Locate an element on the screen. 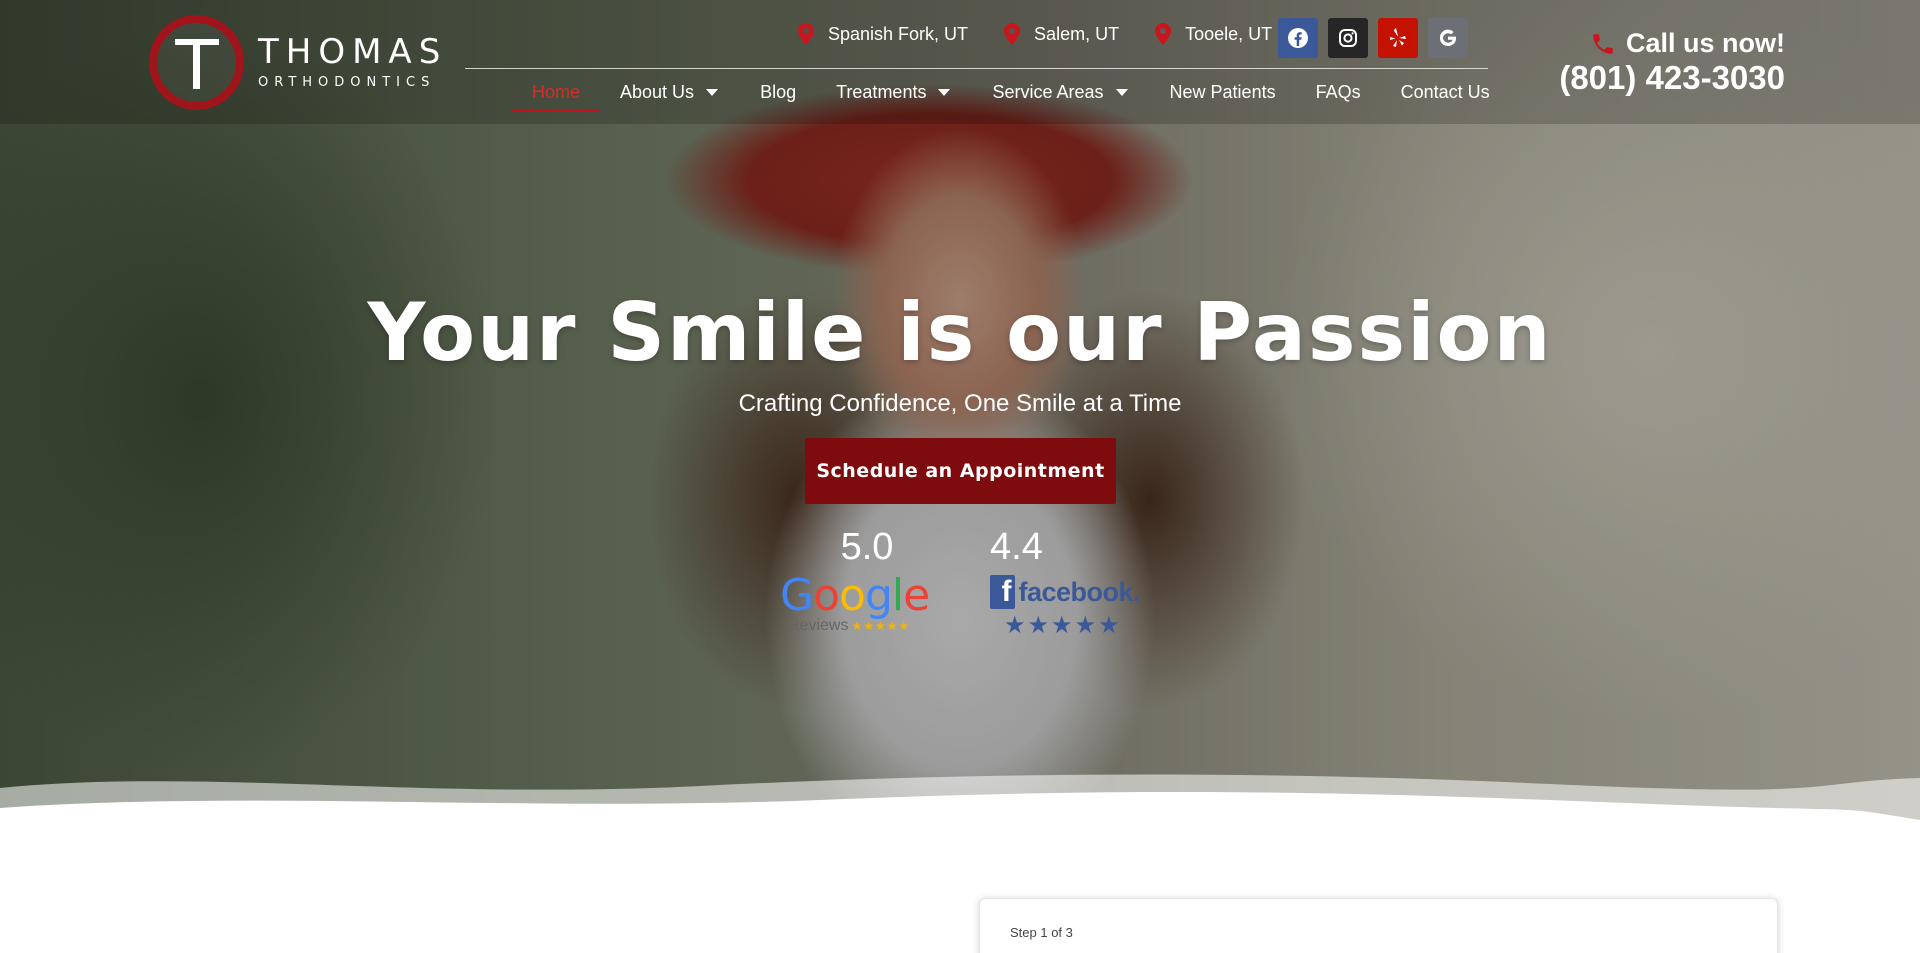 The width and height of the screenshot is (1920, 953). facebook-icon is located at coordinates (1298, 38).